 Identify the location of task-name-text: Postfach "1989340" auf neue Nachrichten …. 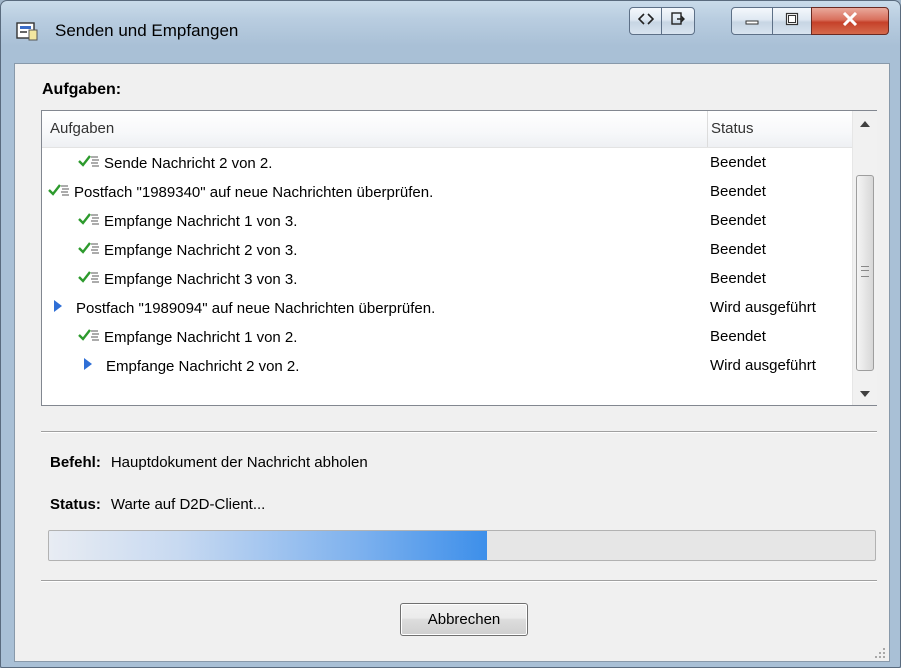
(254, 192).